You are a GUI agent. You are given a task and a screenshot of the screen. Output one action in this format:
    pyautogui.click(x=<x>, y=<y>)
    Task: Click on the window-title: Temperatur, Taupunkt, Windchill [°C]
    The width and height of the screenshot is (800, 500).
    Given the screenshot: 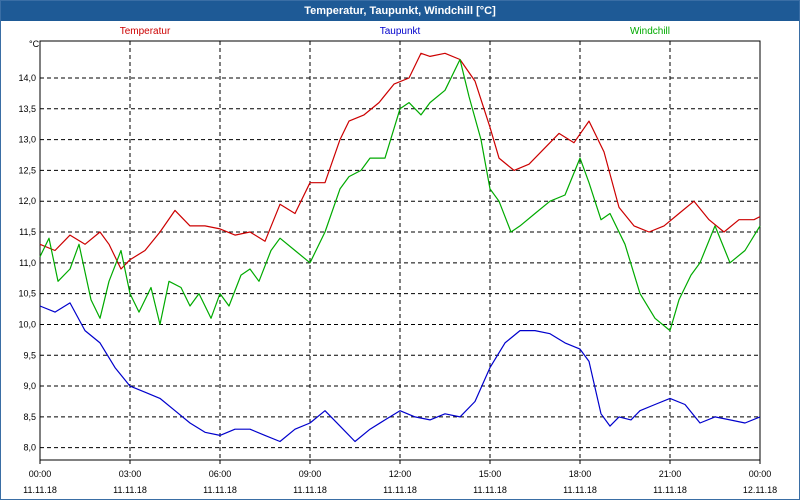 What is the action you would take?
    pyautogui.click(x=400, y=11)
    